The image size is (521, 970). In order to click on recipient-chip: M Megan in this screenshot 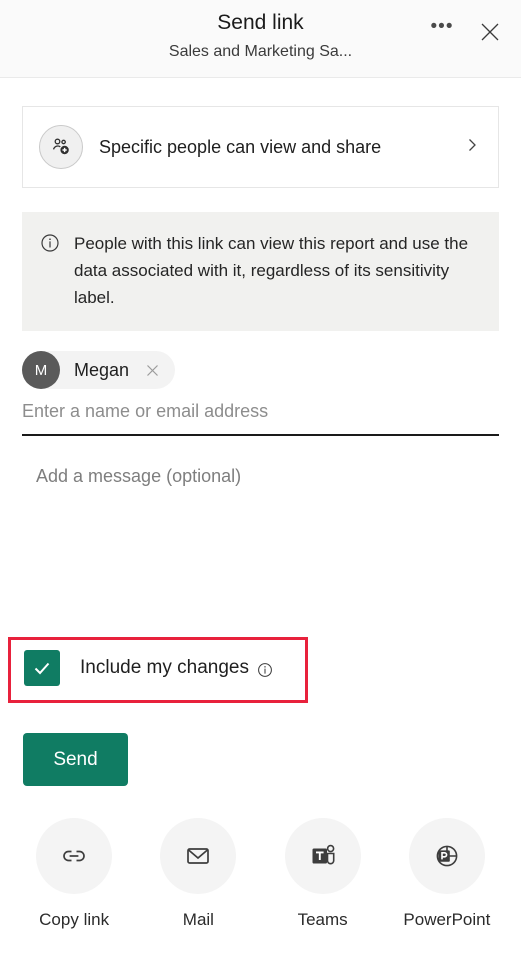, I will do `click(99, 370)`.